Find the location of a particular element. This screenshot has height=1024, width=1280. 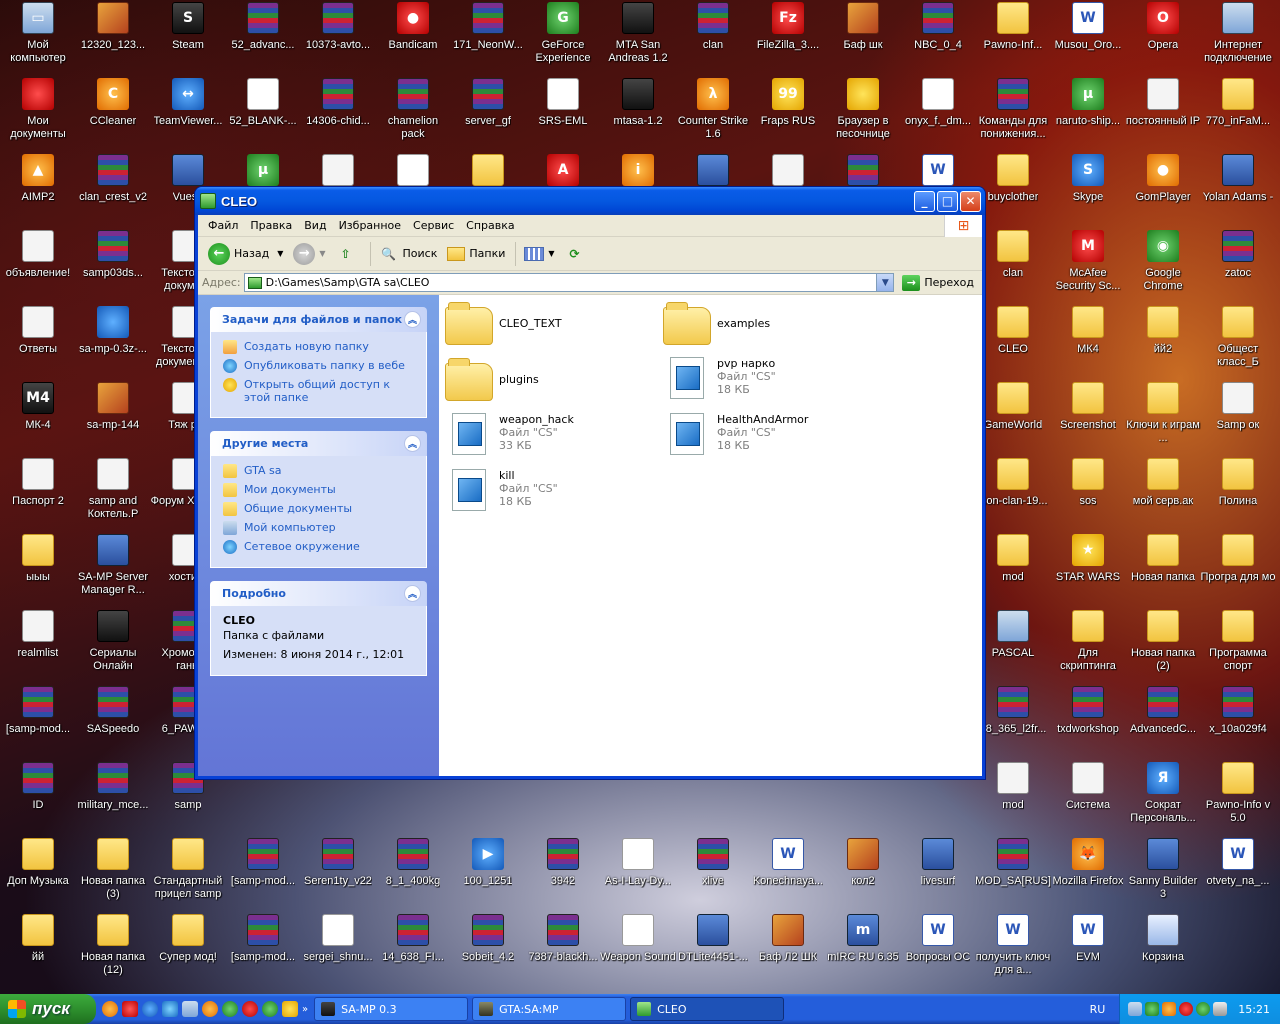

folders-button: Папки is located at coordinates (476, 254).